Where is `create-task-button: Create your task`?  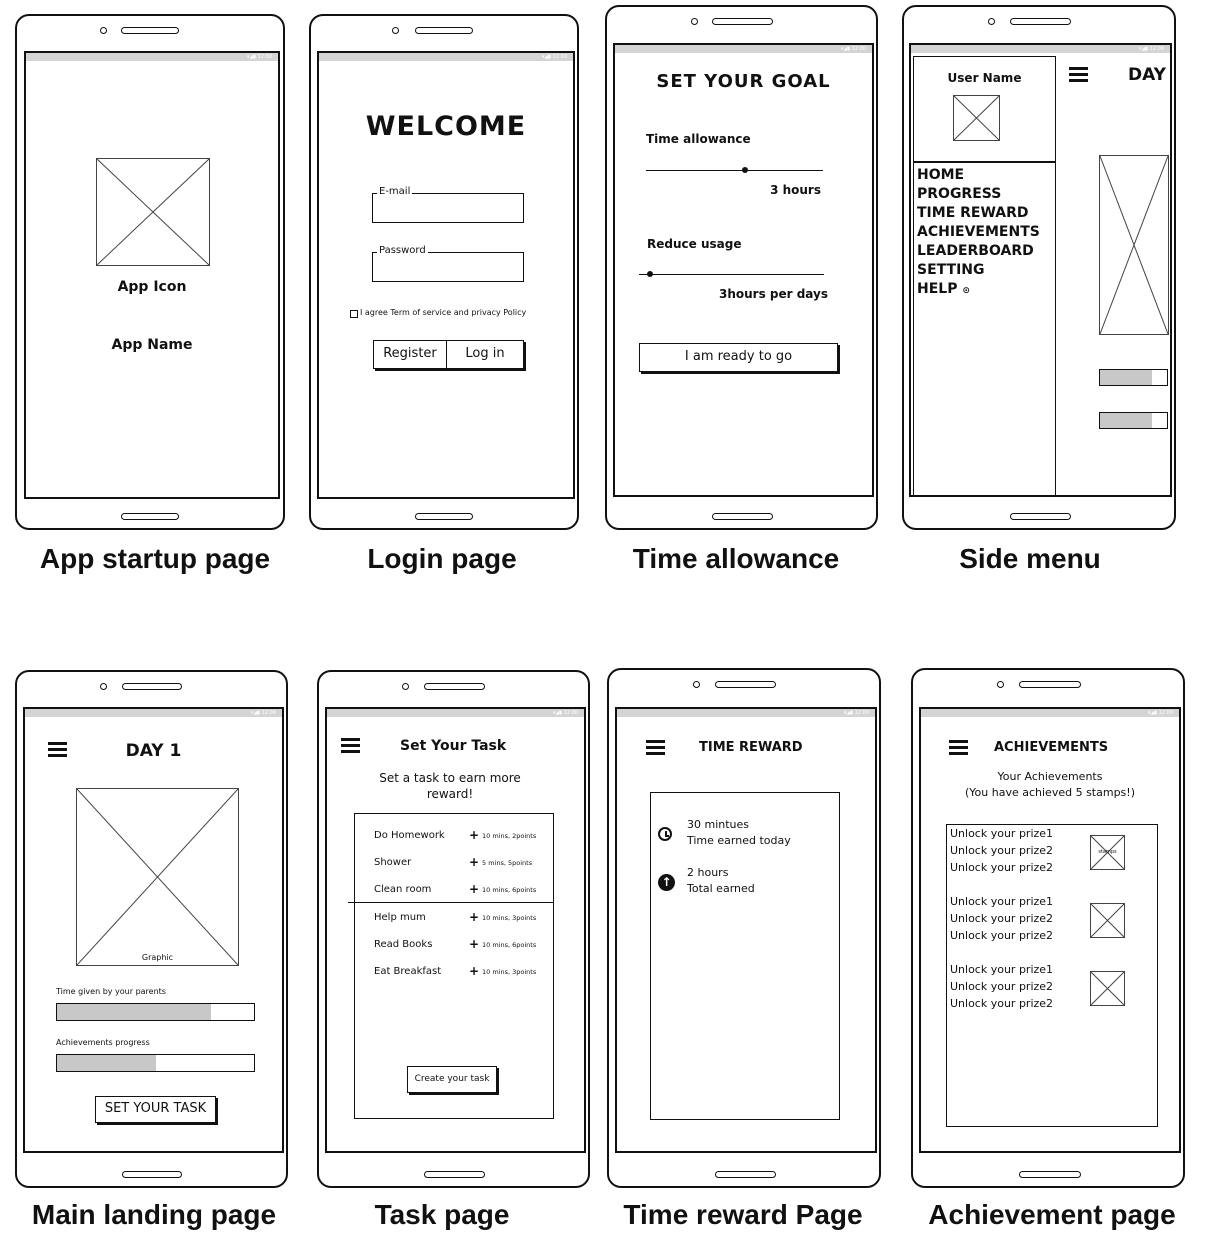 create-task-button: Create your task is located at coordinates (452, 1079).